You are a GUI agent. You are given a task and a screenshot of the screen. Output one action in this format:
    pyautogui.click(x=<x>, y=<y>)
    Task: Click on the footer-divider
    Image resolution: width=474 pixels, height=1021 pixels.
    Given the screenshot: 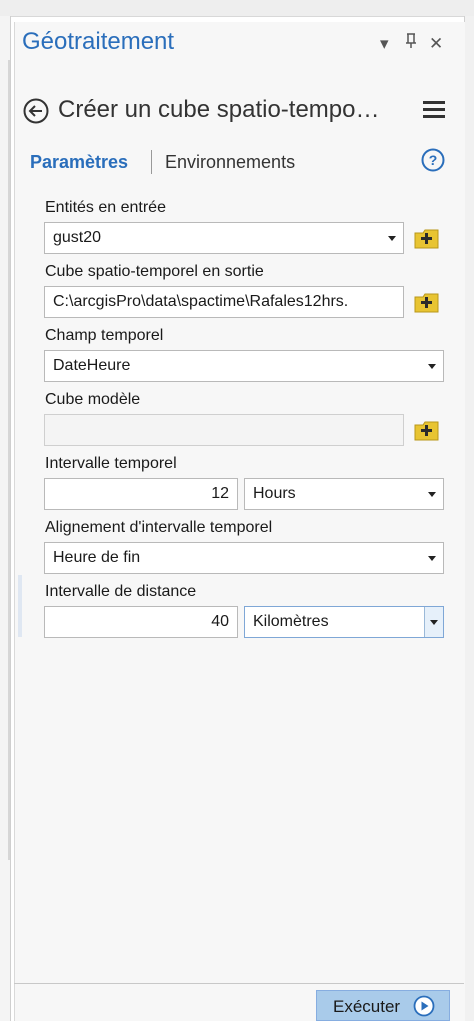 What is the action you would take?
    pyautogui.click(x=239, y=983)
    